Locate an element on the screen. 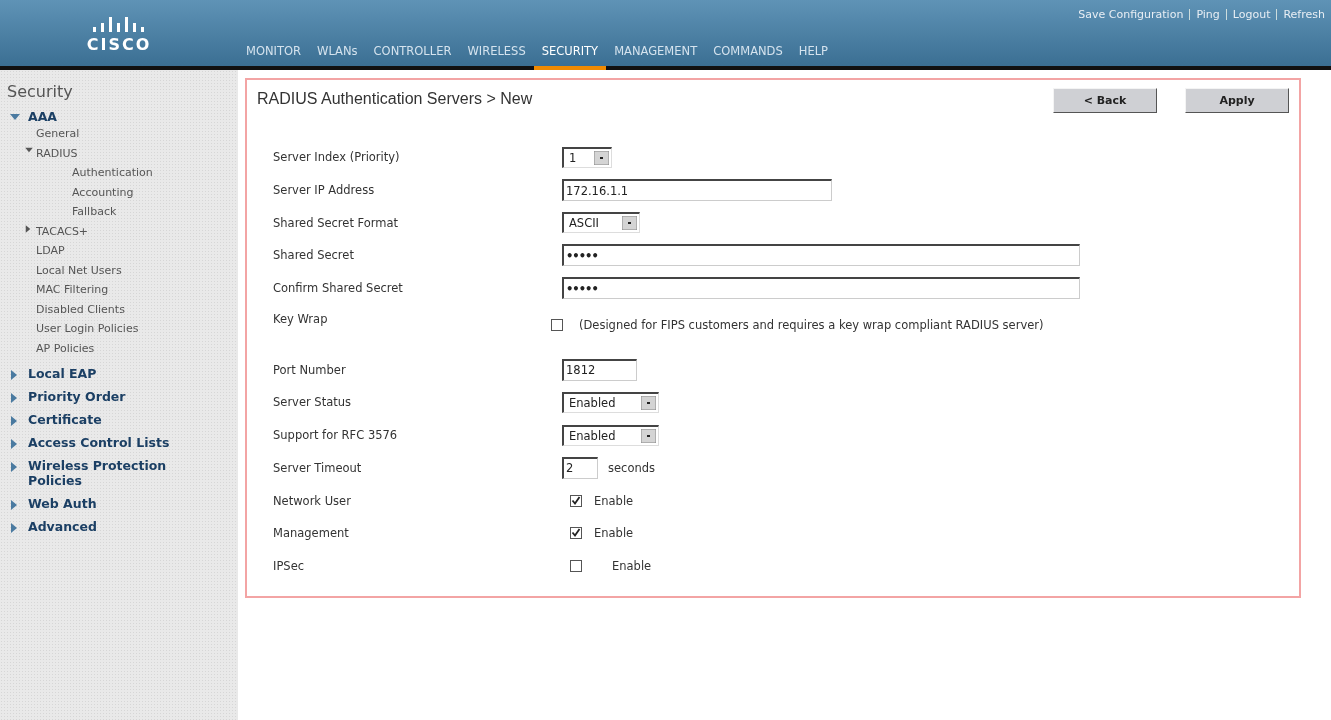 This screenshot has height=720, width=1331. nav-tab: COMMANDS is located at coordinates (748, 57).